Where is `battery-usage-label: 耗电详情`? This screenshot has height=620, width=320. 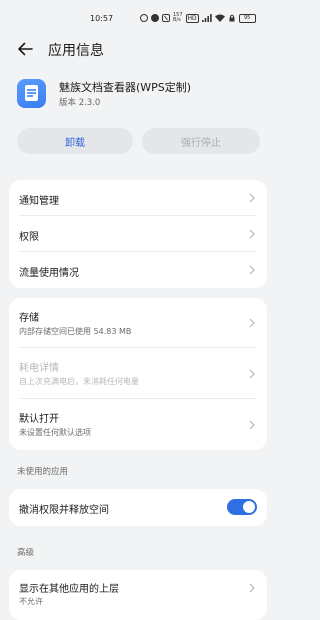
battery-usage-label: 耗电详情 is located at coordinates (39, 368).